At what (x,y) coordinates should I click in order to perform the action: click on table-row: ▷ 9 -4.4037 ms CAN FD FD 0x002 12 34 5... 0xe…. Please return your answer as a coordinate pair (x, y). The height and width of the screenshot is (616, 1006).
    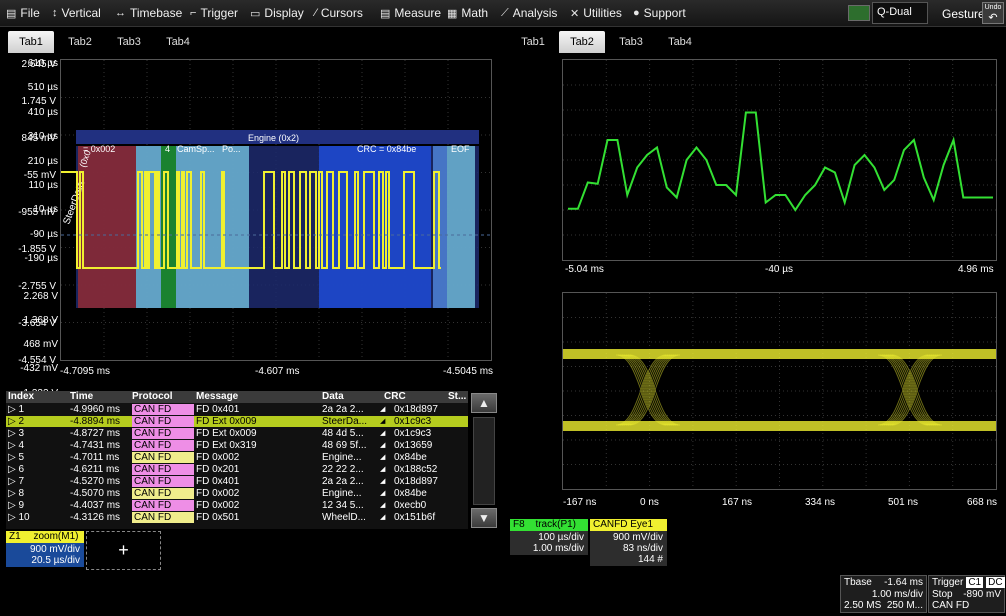
    Looking at the image, I should click on (237, 505).